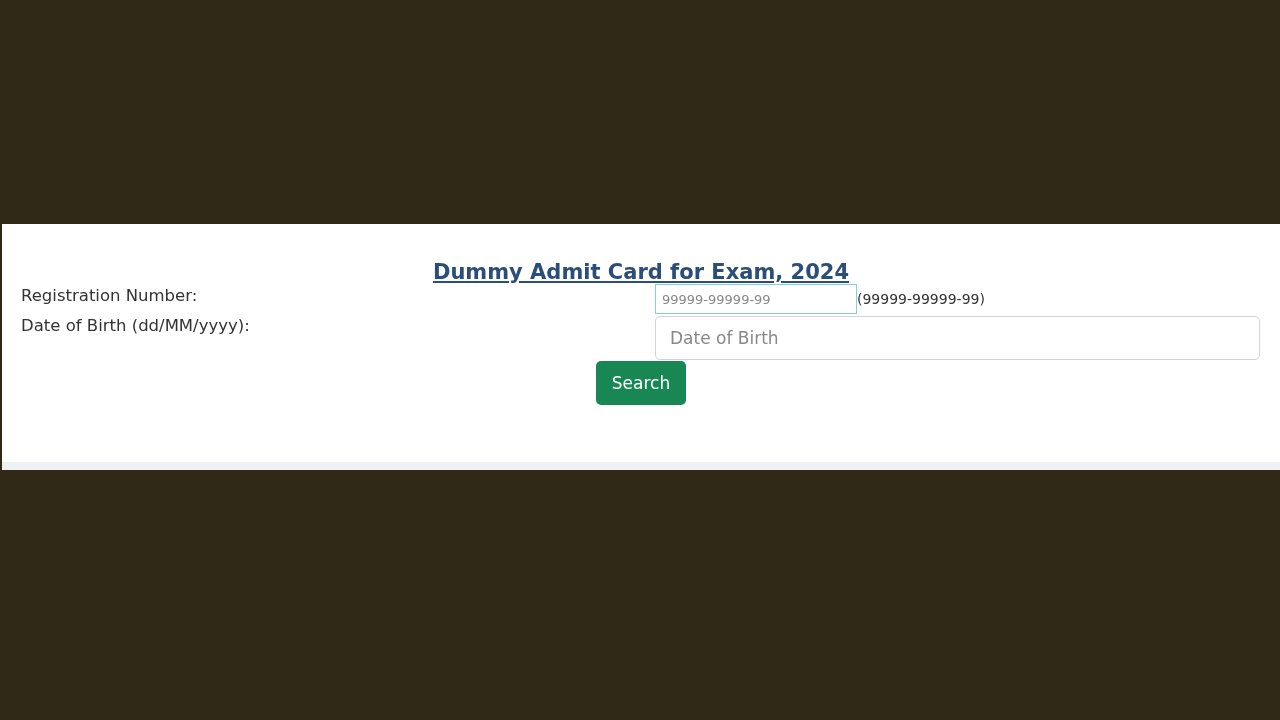 The image size is (1280, 720). Describe the element at coordinates (110, 296) in the screenshot. I see `field-label: Registration Number:` at that location.